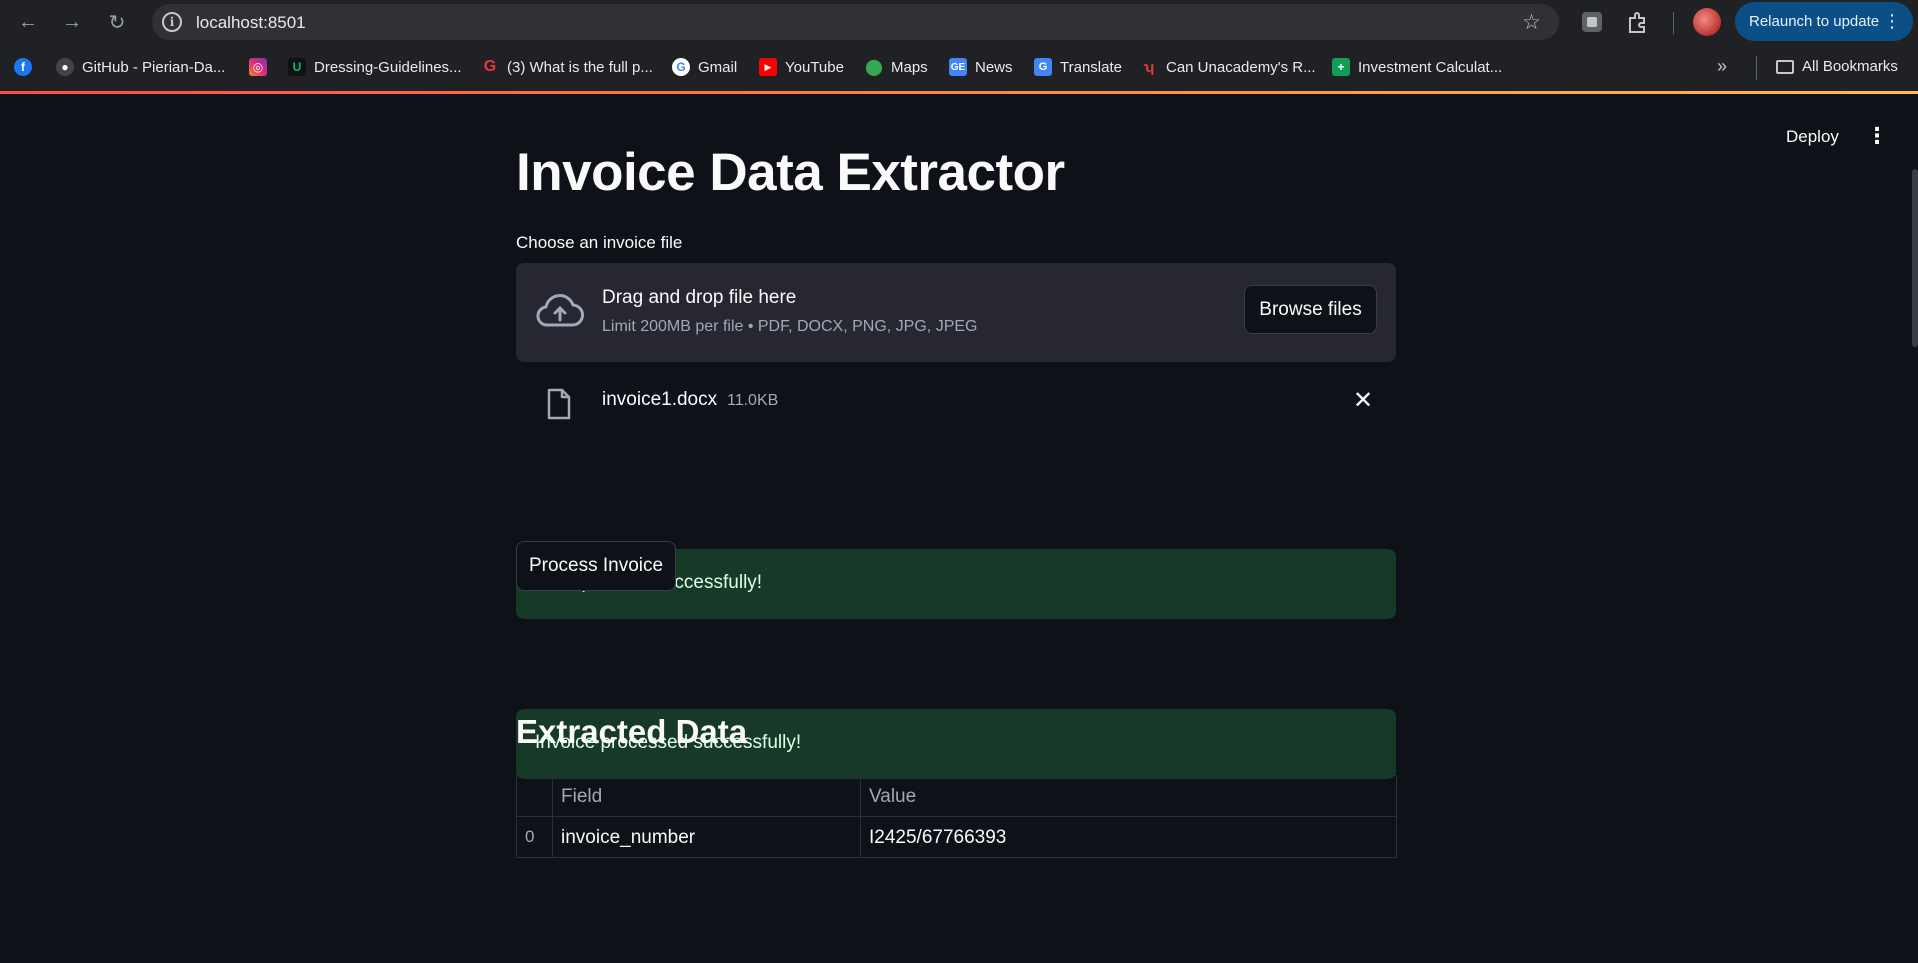 The height and width of the screenshot is (963, 1918). Describe the element at coordinates (28, 22) in the screenshot. I see `back-arrow-icon: ←` at that location.